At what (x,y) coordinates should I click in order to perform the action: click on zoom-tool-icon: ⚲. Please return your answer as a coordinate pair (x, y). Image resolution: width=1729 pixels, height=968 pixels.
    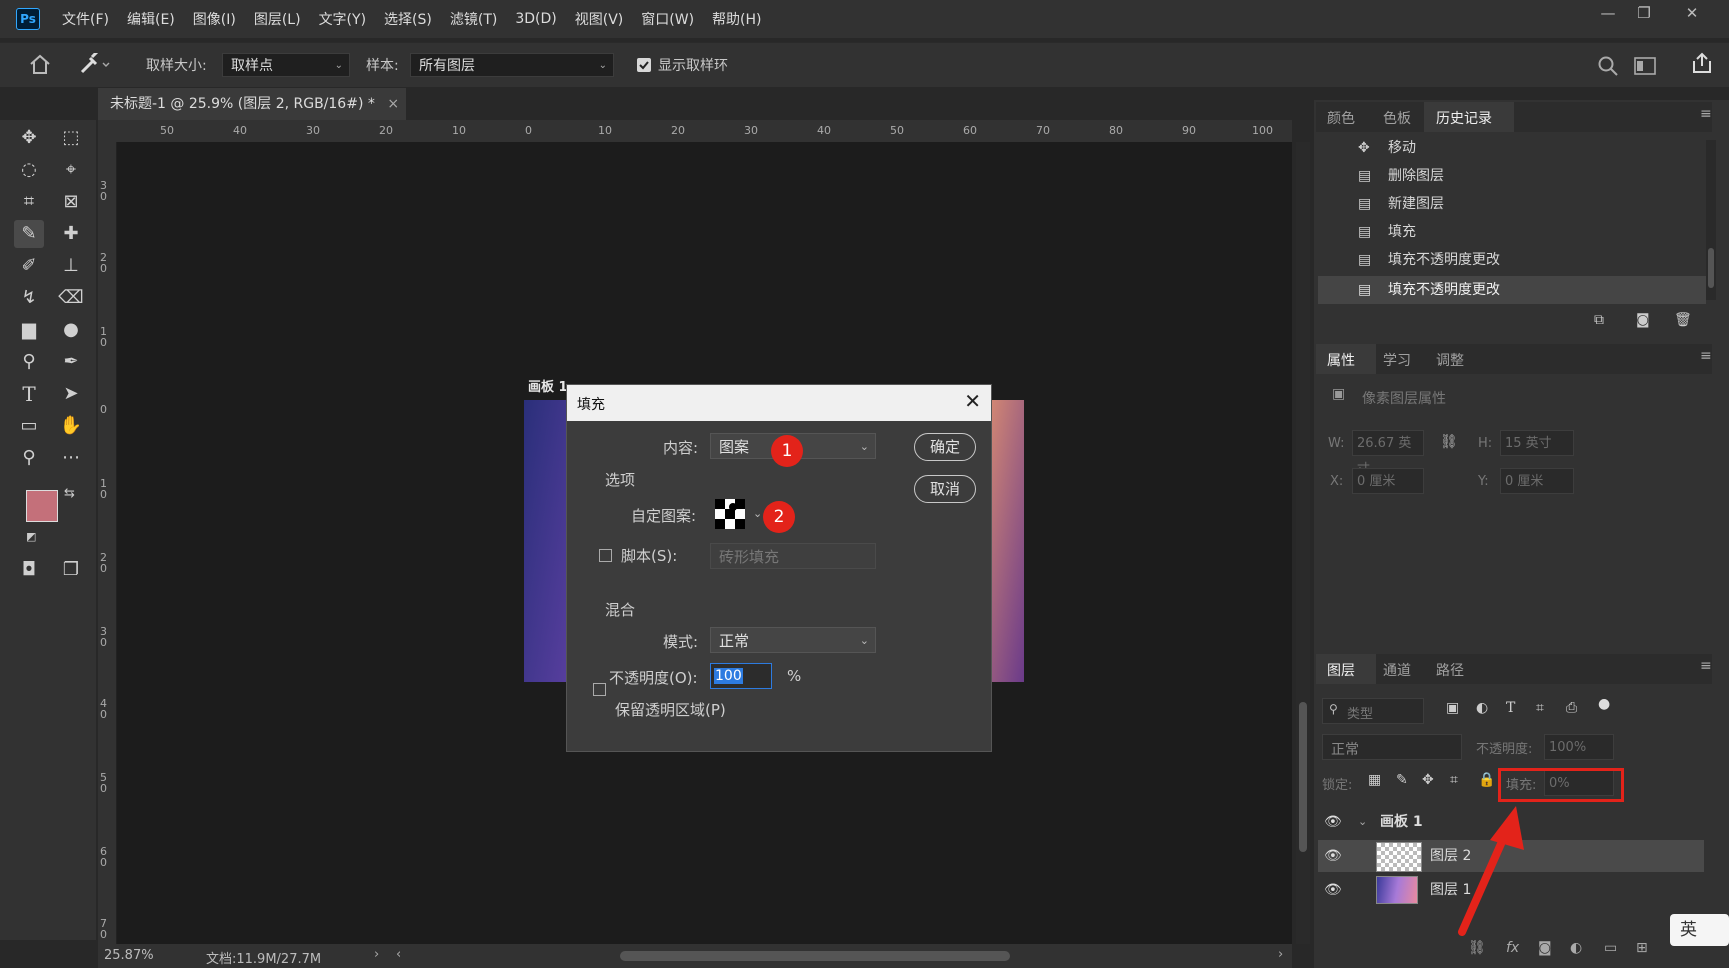
    Looking at the image, I should click on (29, 458).